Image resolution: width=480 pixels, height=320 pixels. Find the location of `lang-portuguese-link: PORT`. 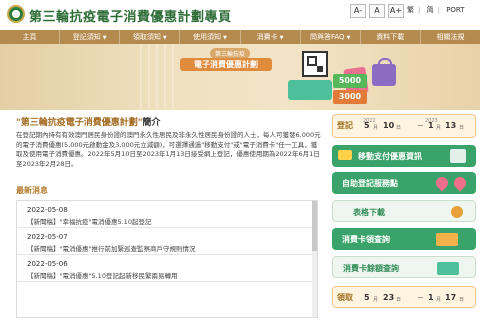

lang-portuguese-link: PORT is located at coordinates (455, 10).